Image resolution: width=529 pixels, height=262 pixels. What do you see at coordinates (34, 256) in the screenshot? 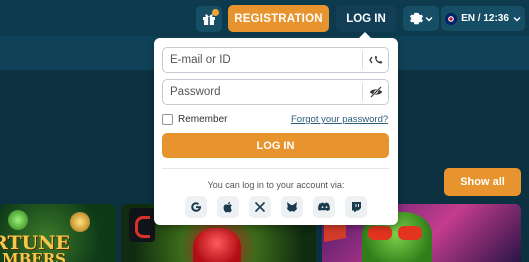
I see `game-title-line2: MBERS` at bounding box center [34, 256].